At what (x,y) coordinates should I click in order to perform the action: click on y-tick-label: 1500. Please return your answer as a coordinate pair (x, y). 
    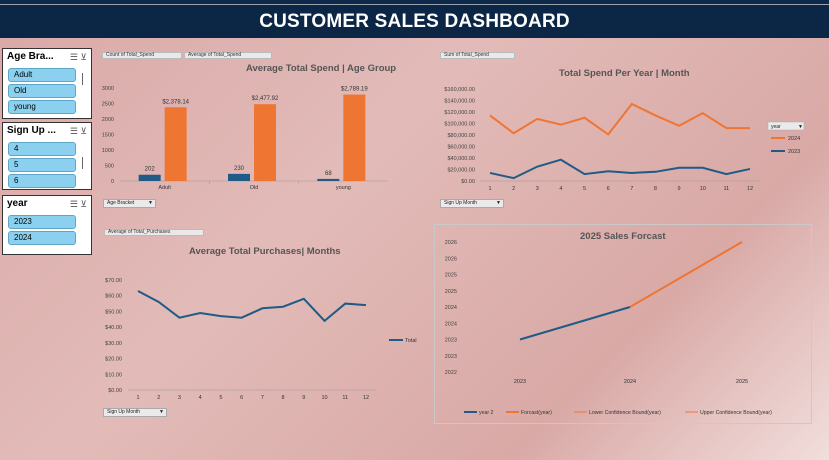
    Looking at the image, I should click on (108, 136).